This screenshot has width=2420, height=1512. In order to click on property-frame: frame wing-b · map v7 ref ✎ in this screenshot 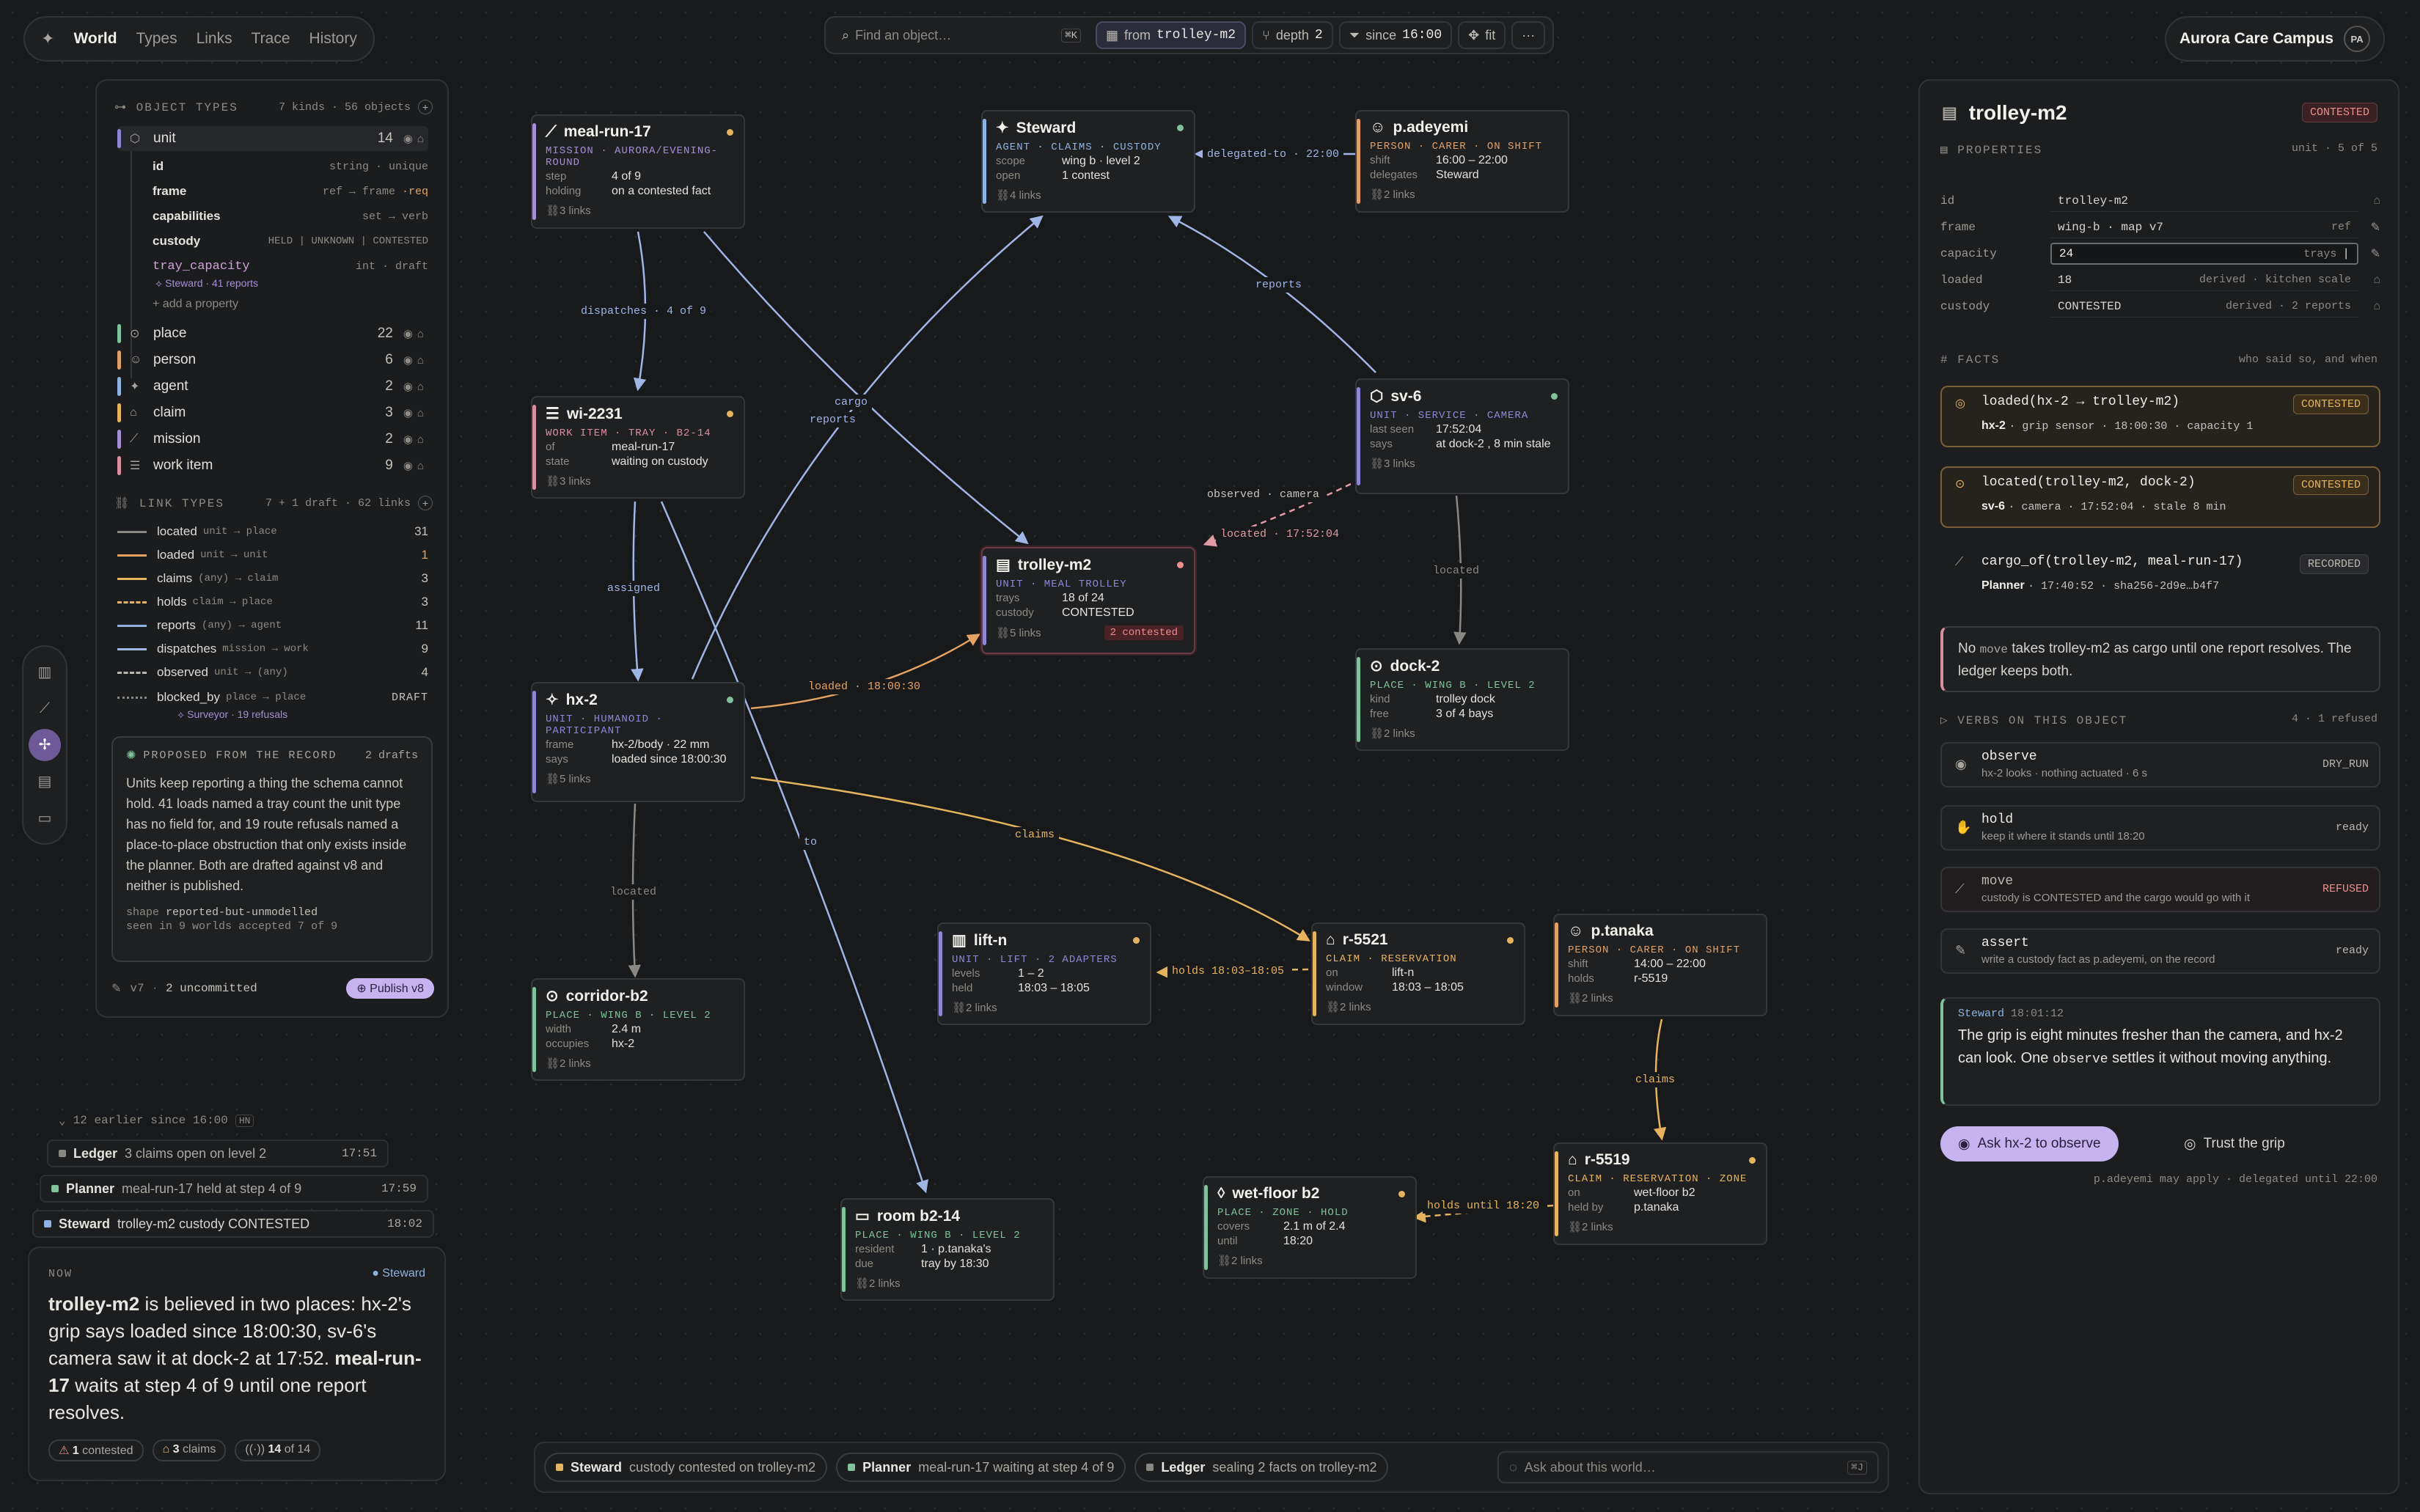, I will do `click(2160, 227)`.